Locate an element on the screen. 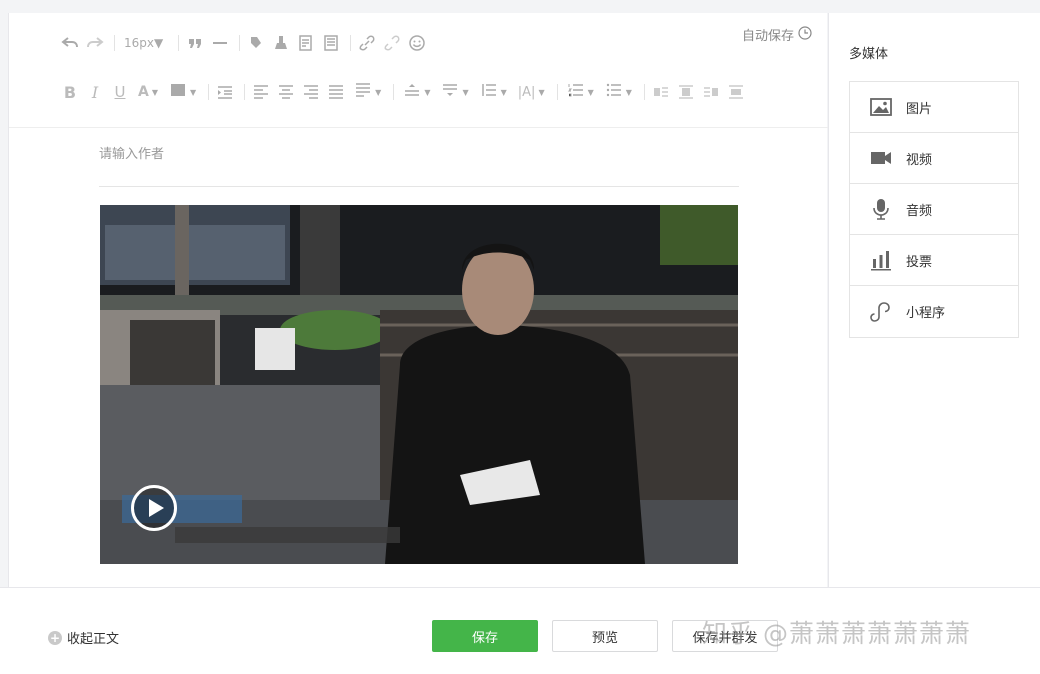 Image resolution: width=1040 pixels, height=674 pixels. toolbar-row-2: B I U A ▼ ▼ ▼ ▼ ▼ ▼ |A| ▼ ▼ ▼ is located at coordinates (404, 92).